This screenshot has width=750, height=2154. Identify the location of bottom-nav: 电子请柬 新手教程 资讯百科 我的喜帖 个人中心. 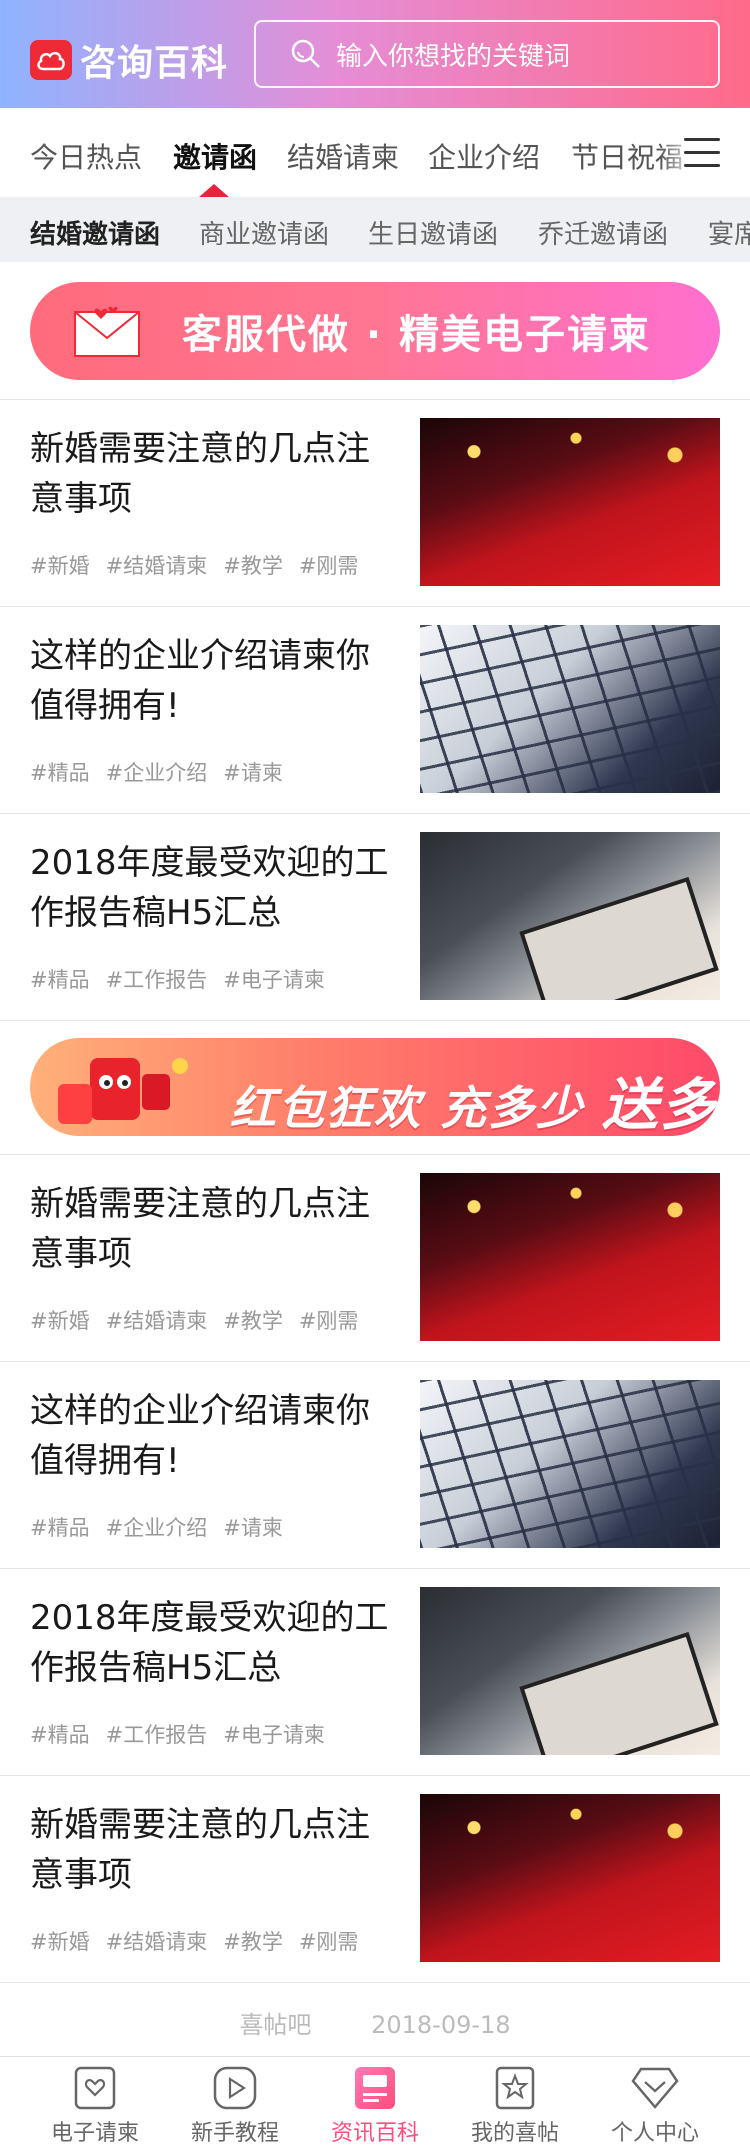
(375, 2105).